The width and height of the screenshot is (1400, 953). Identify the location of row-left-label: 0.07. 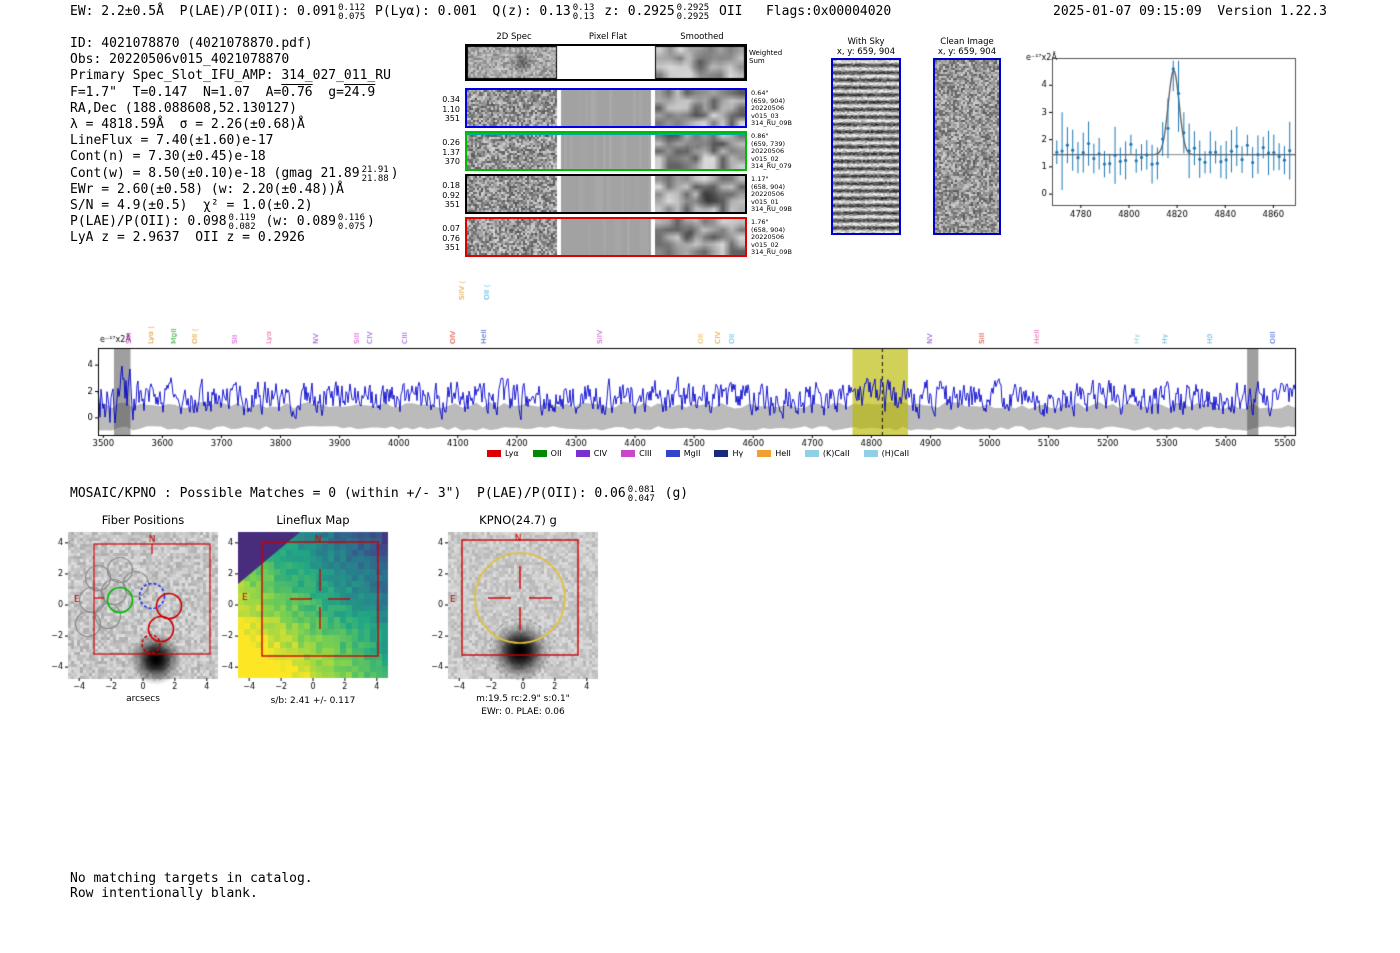
(451, 228).